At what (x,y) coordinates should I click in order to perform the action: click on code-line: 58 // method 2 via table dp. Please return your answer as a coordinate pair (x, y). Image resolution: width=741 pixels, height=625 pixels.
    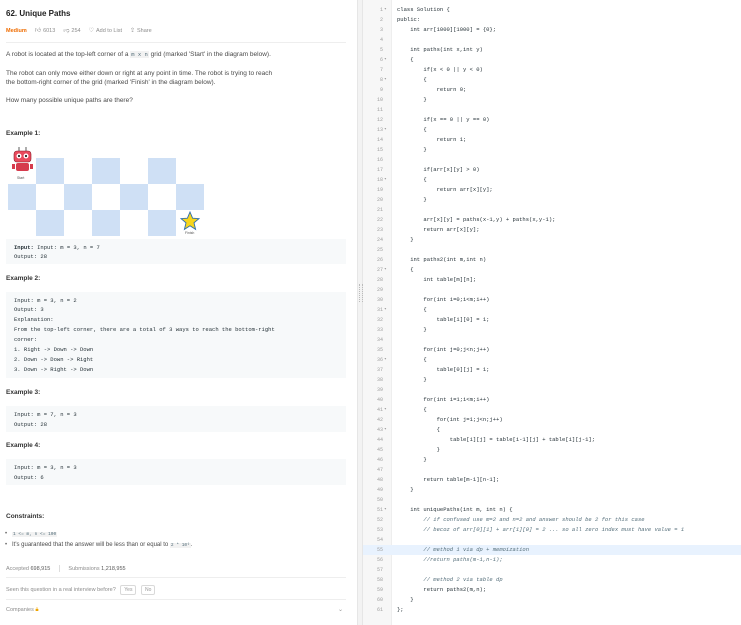
    Looking at the image, I should click on (552, 580).